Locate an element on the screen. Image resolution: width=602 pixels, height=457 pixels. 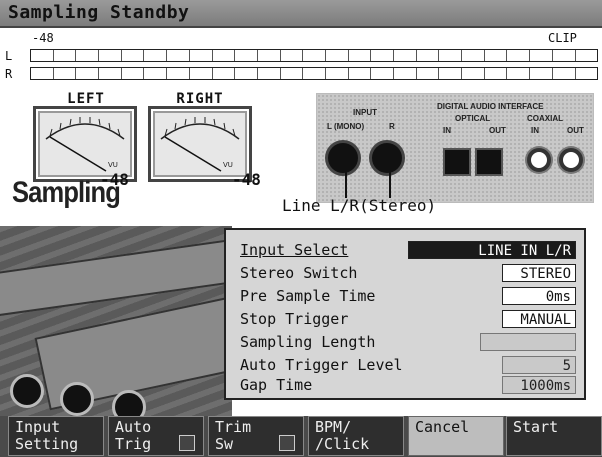
setting-row-pre-sample-time: Pre Sample Time 0ms is located at coordinates (410, 297).